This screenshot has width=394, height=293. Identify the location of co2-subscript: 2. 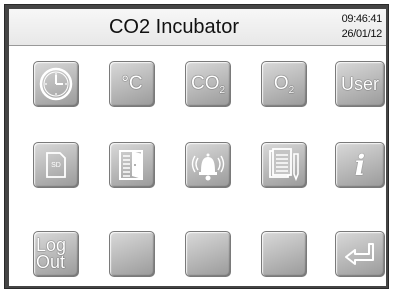
(222, 90).